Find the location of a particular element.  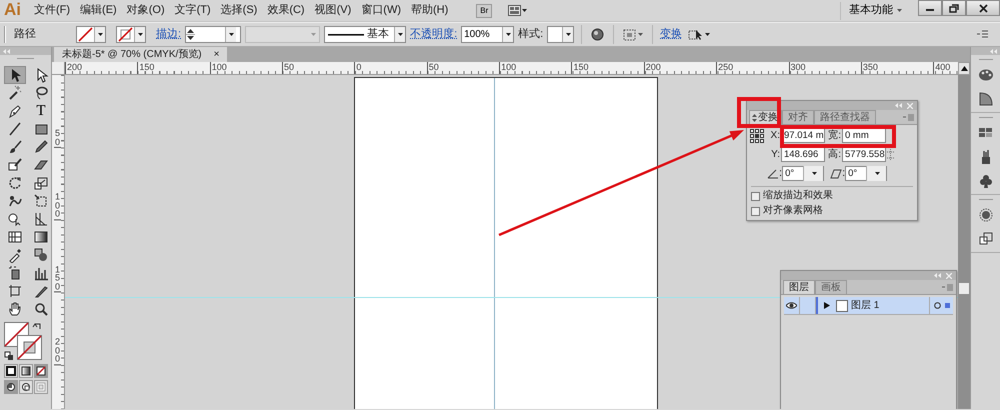

rotate-icon is located at coordinates (15, 183).